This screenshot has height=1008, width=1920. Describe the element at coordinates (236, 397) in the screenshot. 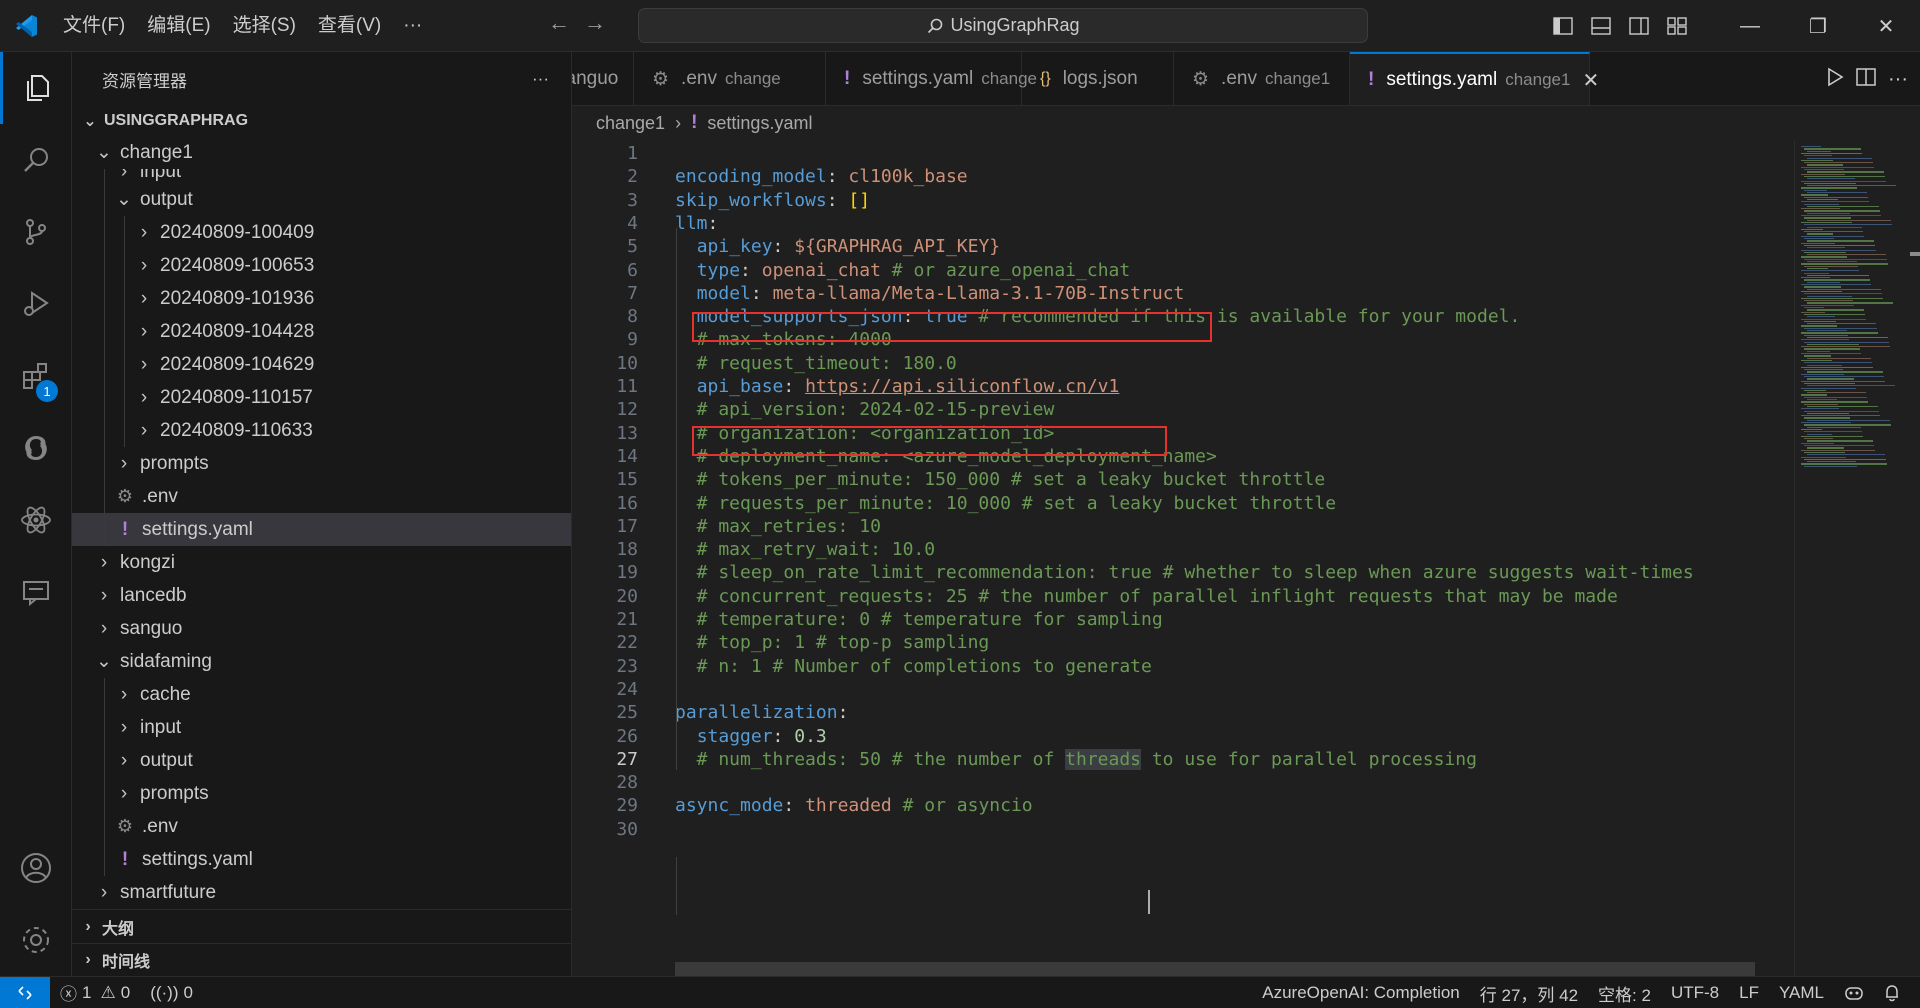

I see `tree-item-label: 20240809-110157` at that location.